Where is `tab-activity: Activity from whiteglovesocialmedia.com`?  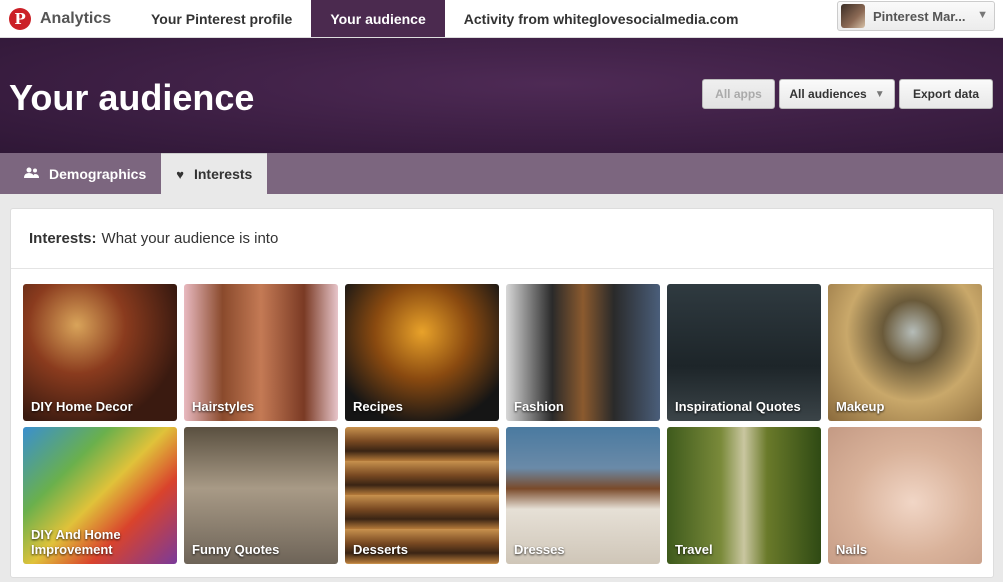
tab-activity: Activity from whiteglovesocialmedia.com is located at coordinates (601, 18).